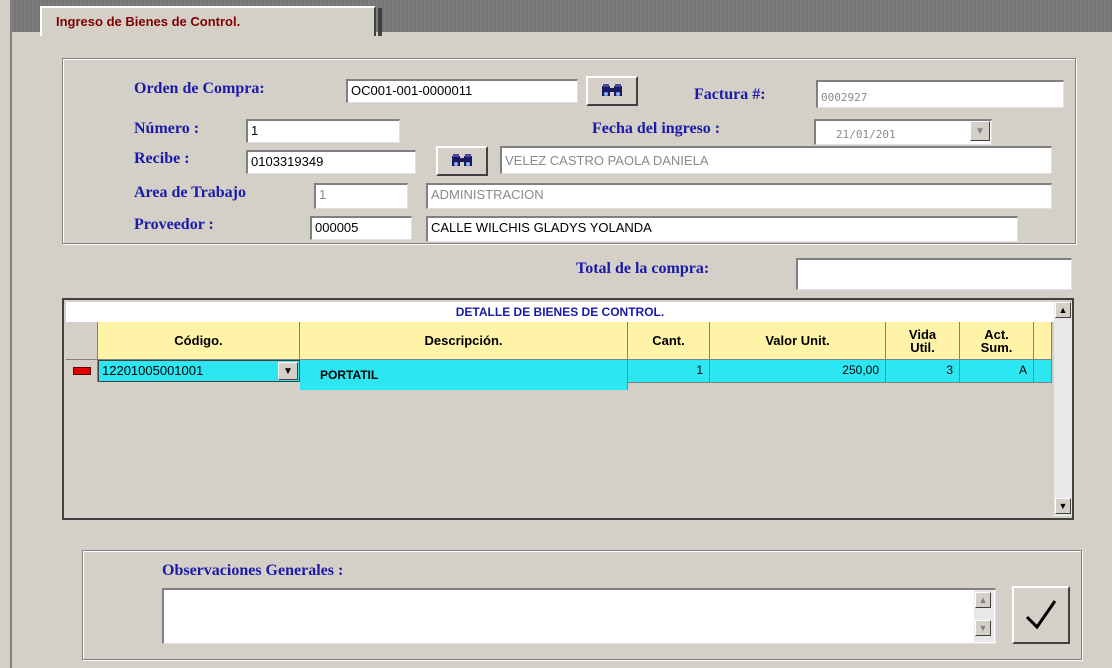 This screenshot has width=1112, height=668. What do you see at coordinates (153, 370) in the screenshot?
I see `codigo-value: 12201005001001` at bounding box center [153, 370].